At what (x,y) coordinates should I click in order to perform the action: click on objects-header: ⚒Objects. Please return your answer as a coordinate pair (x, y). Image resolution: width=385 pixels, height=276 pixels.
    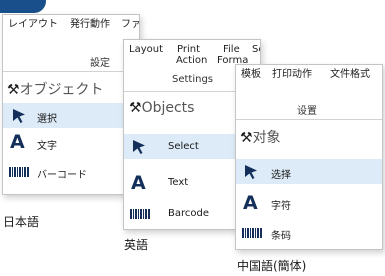
    Looking at the image, I should click on (161, 108).